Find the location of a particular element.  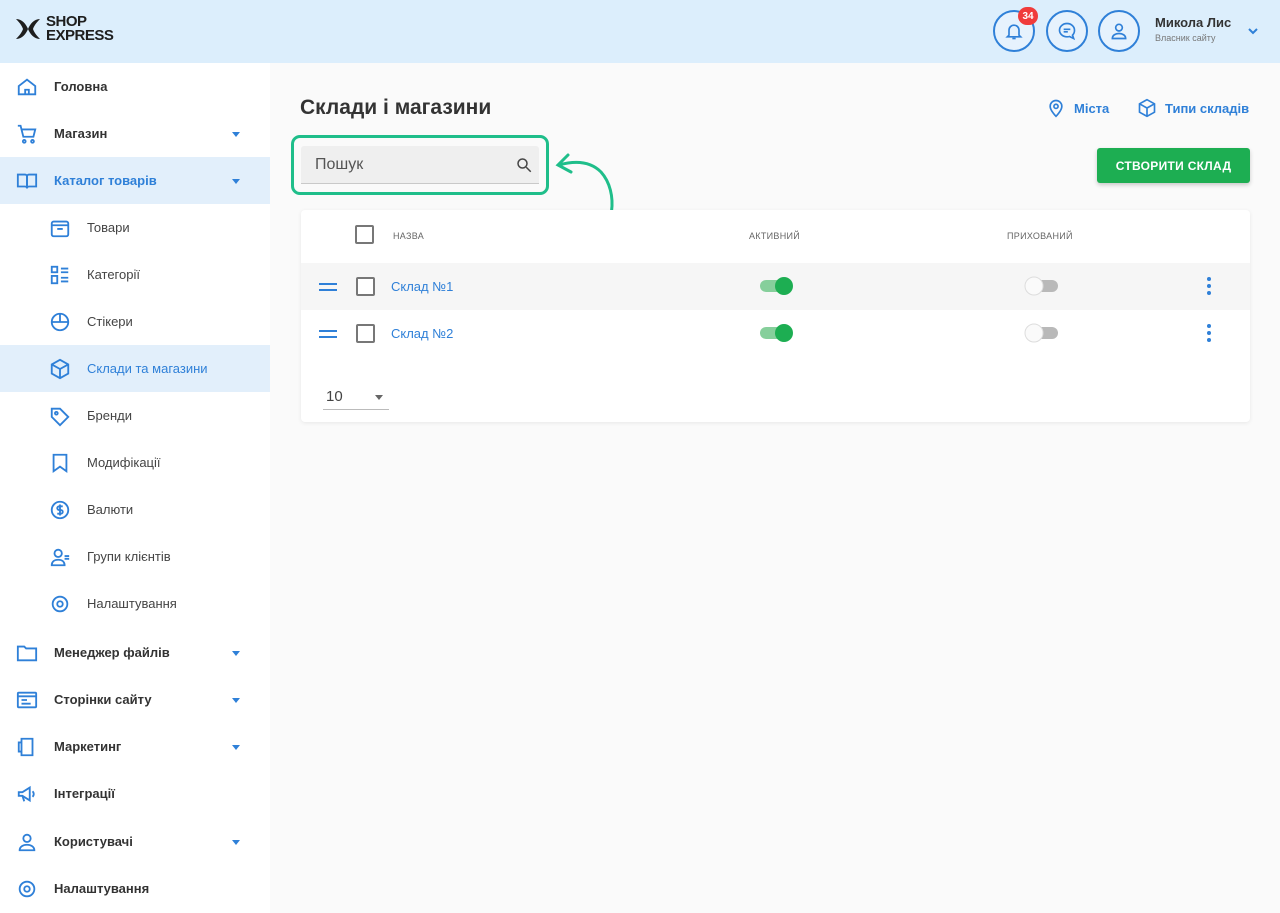

sidebar-item-settings: Налаштування is located at coordinates (135, 888).